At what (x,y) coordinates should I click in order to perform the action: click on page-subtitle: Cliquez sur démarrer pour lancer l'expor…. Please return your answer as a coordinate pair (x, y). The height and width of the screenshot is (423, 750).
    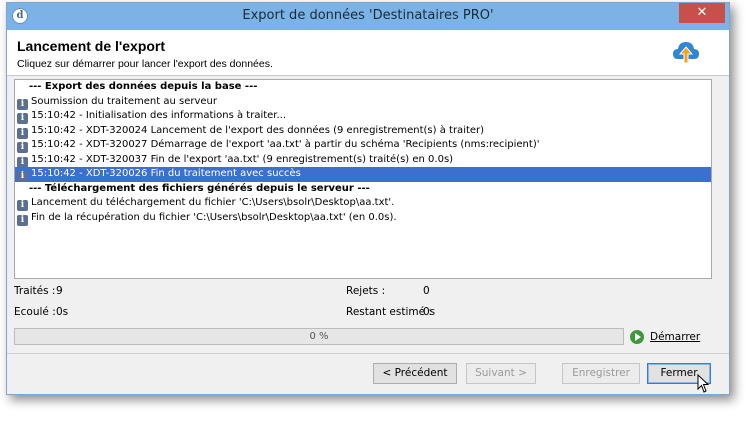
    Looking at the image, I should click on (145, 64).